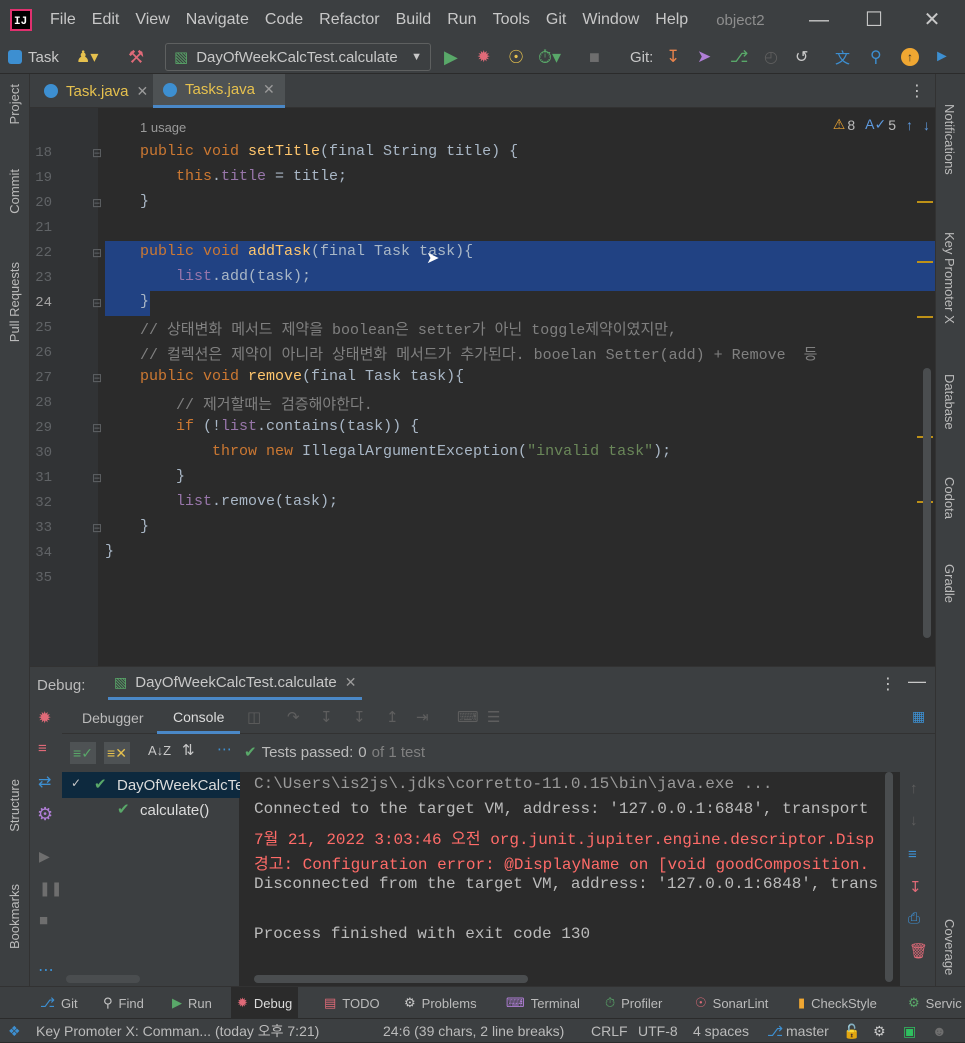  What do you see at coordinates (673, 57) in the screenshot?
I see `git-update-icon: ↧` at bounding box center [673, 57].